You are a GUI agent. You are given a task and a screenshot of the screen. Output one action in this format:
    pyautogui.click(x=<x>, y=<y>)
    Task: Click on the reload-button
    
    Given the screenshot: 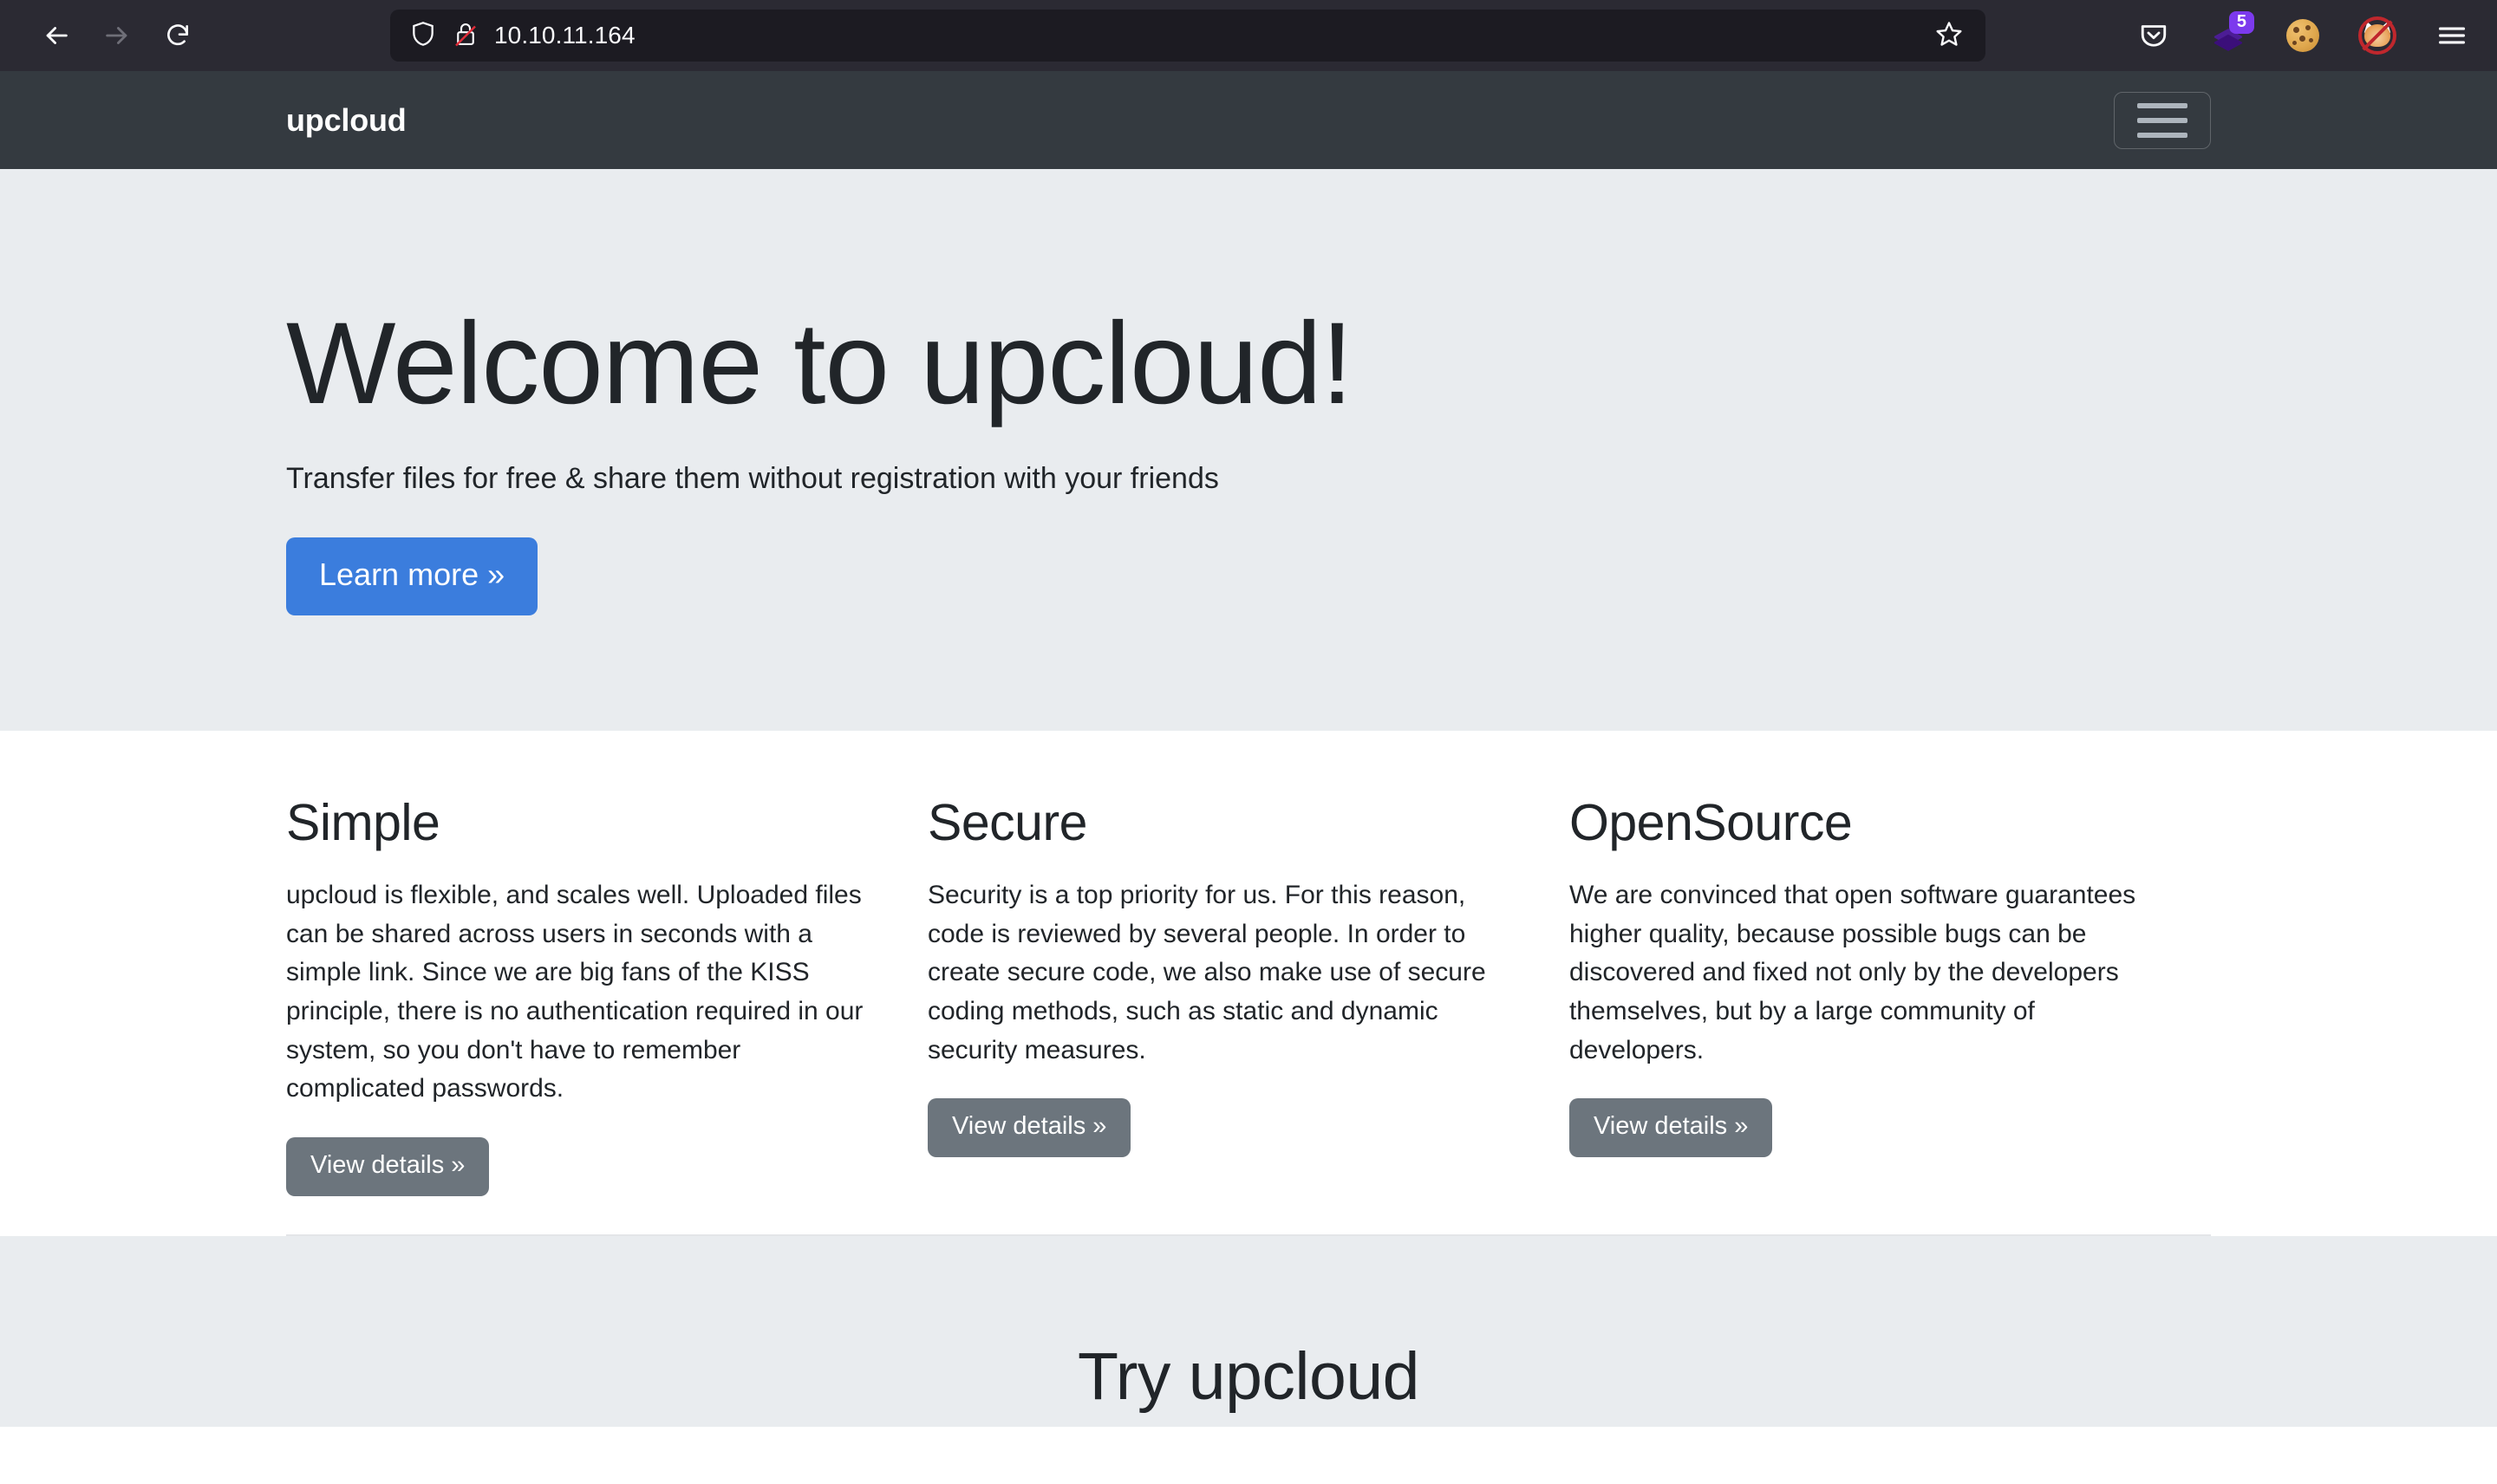 What is the action you would take?
    pyautogui.click(x=178, y=35)
    